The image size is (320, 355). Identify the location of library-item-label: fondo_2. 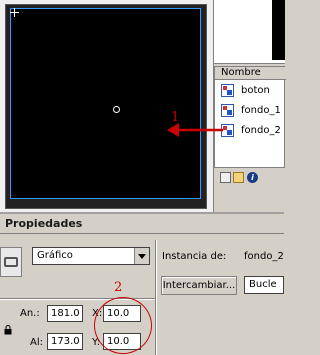
(261, 130).